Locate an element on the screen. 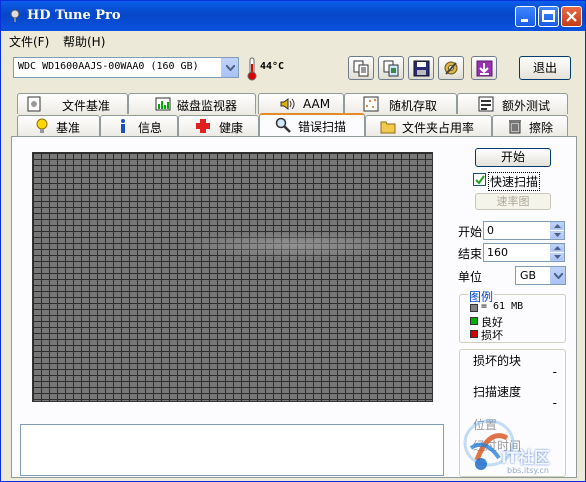 This screenshot has width=586, height=482. checkmark-icon is located at coordinates (480, 180).